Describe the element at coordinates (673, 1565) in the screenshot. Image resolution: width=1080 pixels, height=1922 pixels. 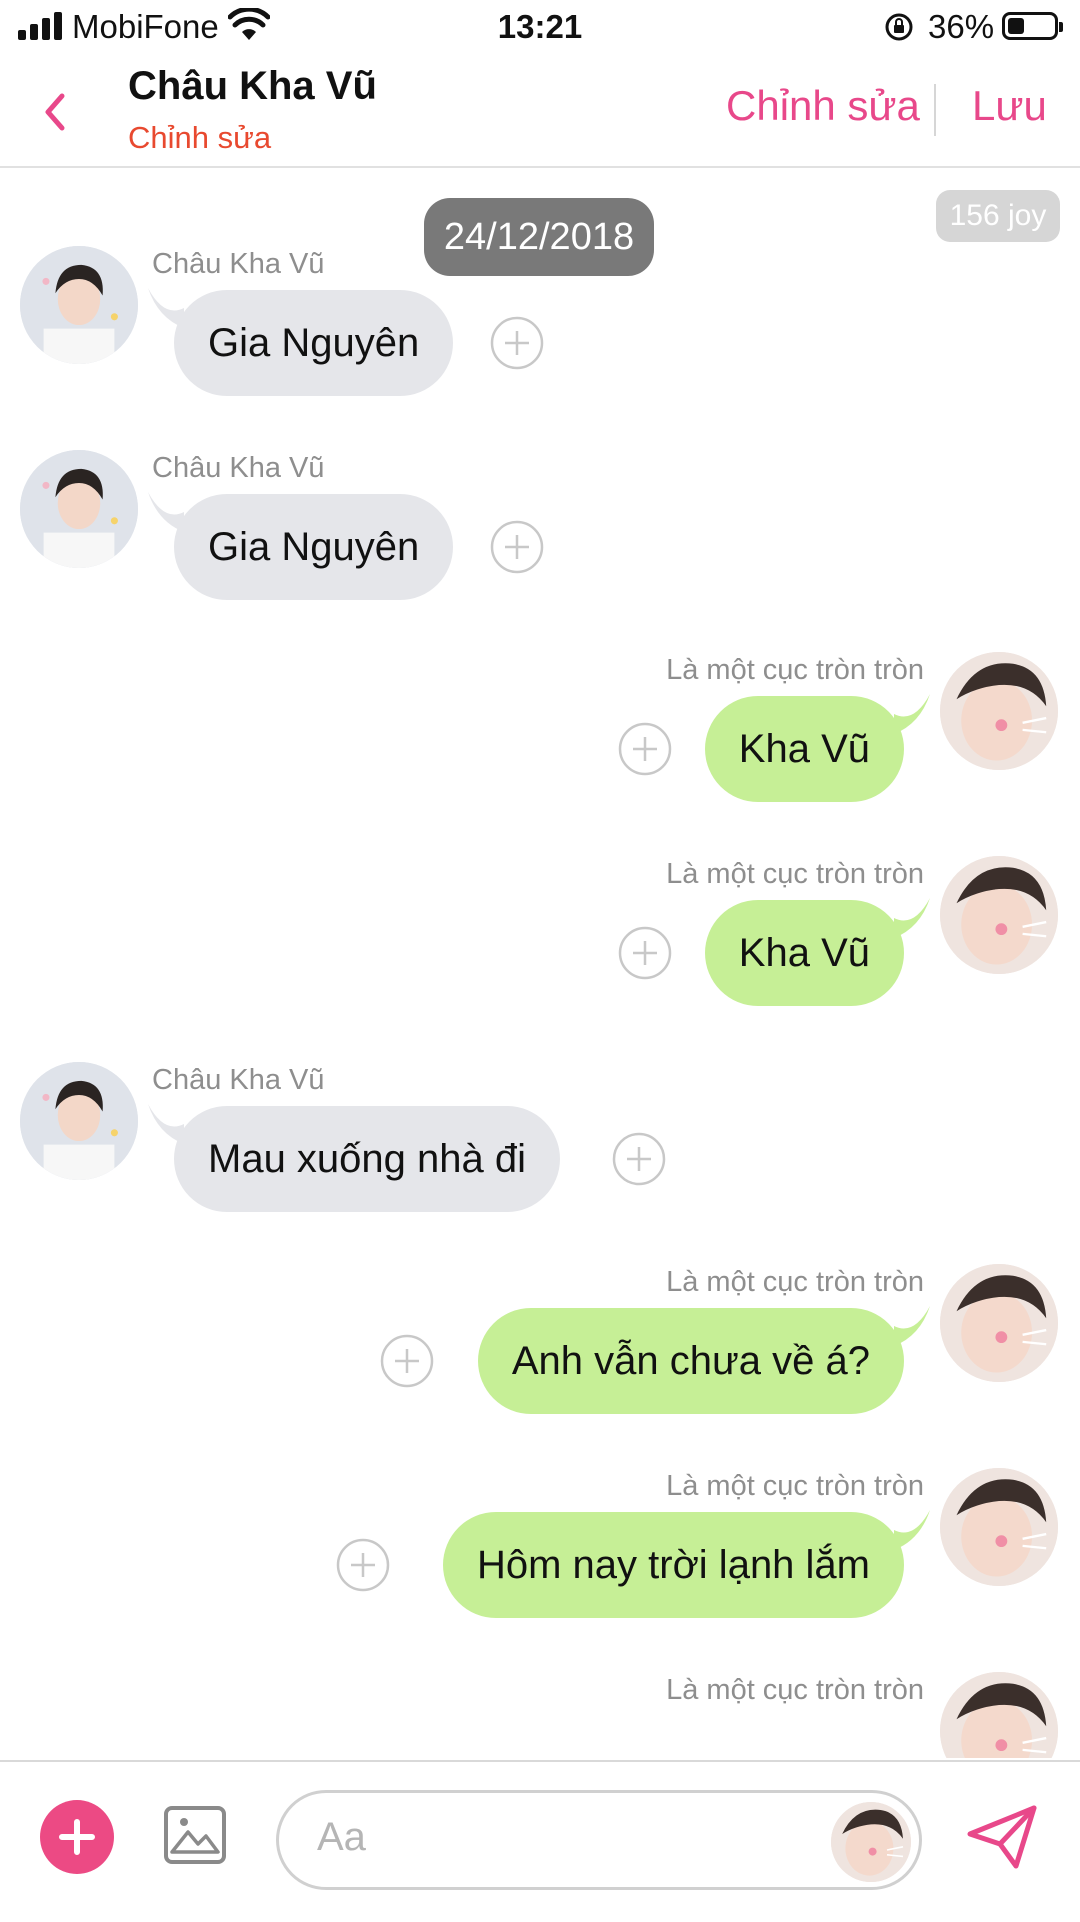
I see `message-bubble: Hôm nay trời lạnh lắm` at that location.